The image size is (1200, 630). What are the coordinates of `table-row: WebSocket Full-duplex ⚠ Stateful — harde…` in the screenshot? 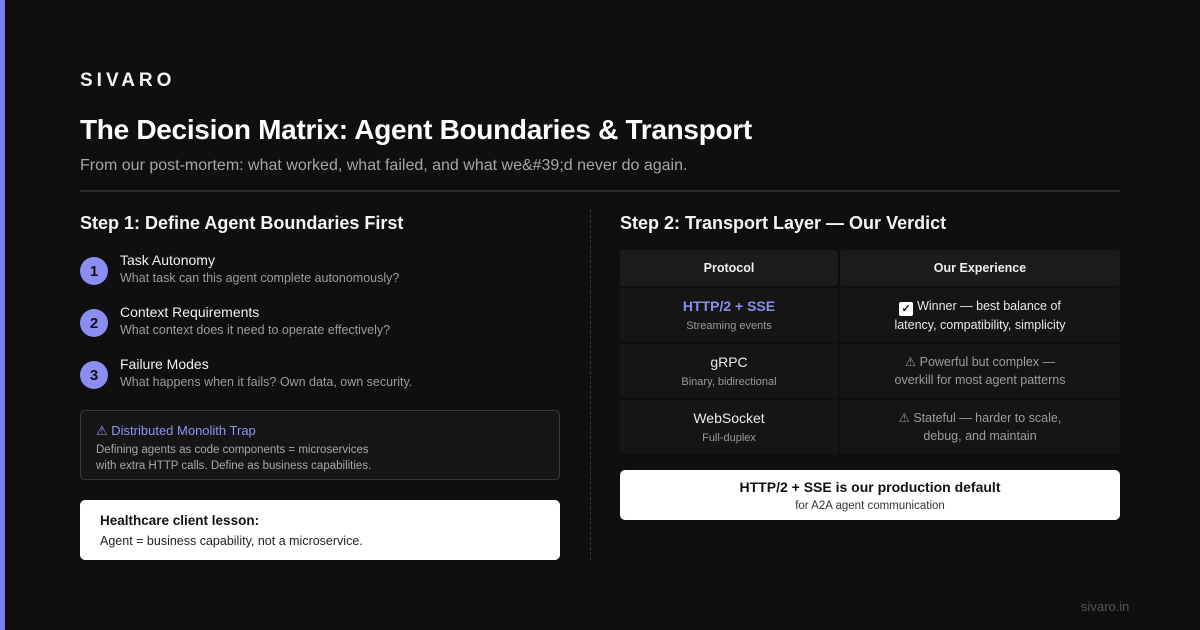 It's located at (870, 427).